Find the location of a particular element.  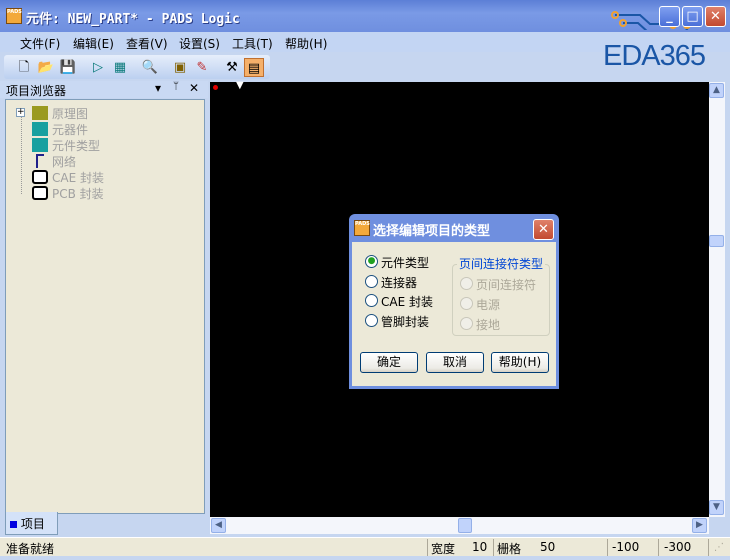

properties-icon: ▣ is located at coordinates (180, 67).